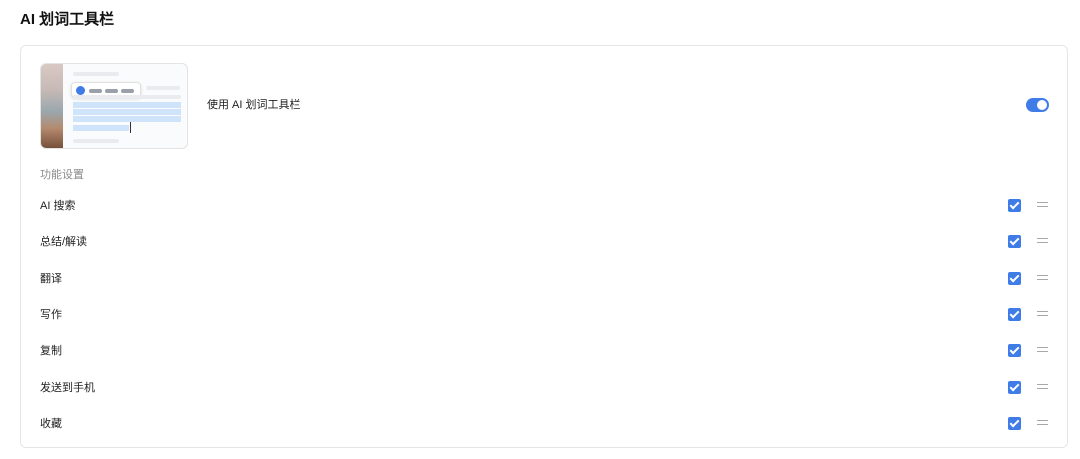 The image size is (1080, 459). What do you see at coordinates (546, 206) in the screenshot?
I see `feature-row: AI 搜索` at bounding box center [546, 206].